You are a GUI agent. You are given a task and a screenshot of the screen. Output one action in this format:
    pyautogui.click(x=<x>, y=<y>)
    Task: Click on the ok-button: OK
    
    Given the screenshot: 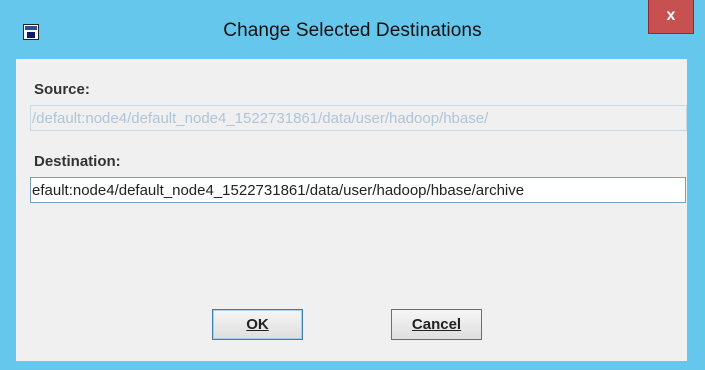 What is the action you would take?
    pyautogui.click(x=257, y=324)
    